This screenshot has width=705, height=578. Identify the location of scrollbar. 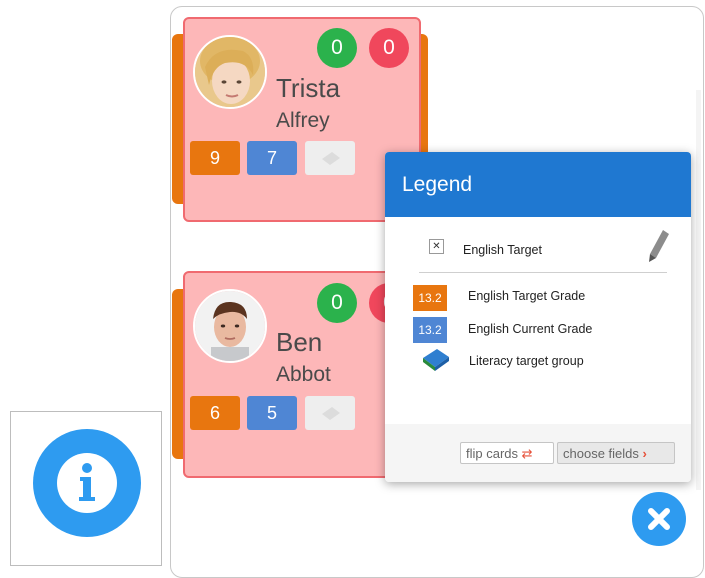
(698, 290).